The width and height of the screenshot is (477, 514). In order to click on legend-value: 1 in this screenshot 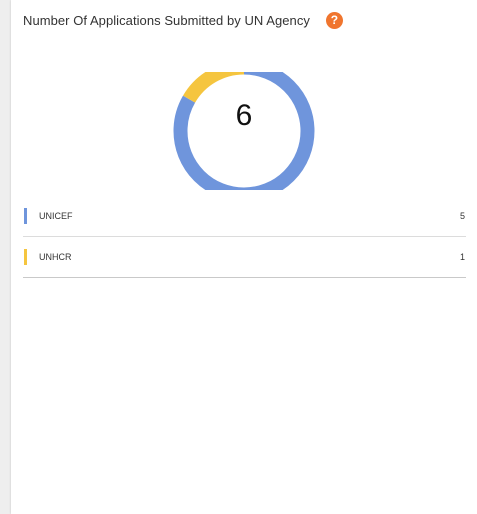, I will do `click(462, 257)`.